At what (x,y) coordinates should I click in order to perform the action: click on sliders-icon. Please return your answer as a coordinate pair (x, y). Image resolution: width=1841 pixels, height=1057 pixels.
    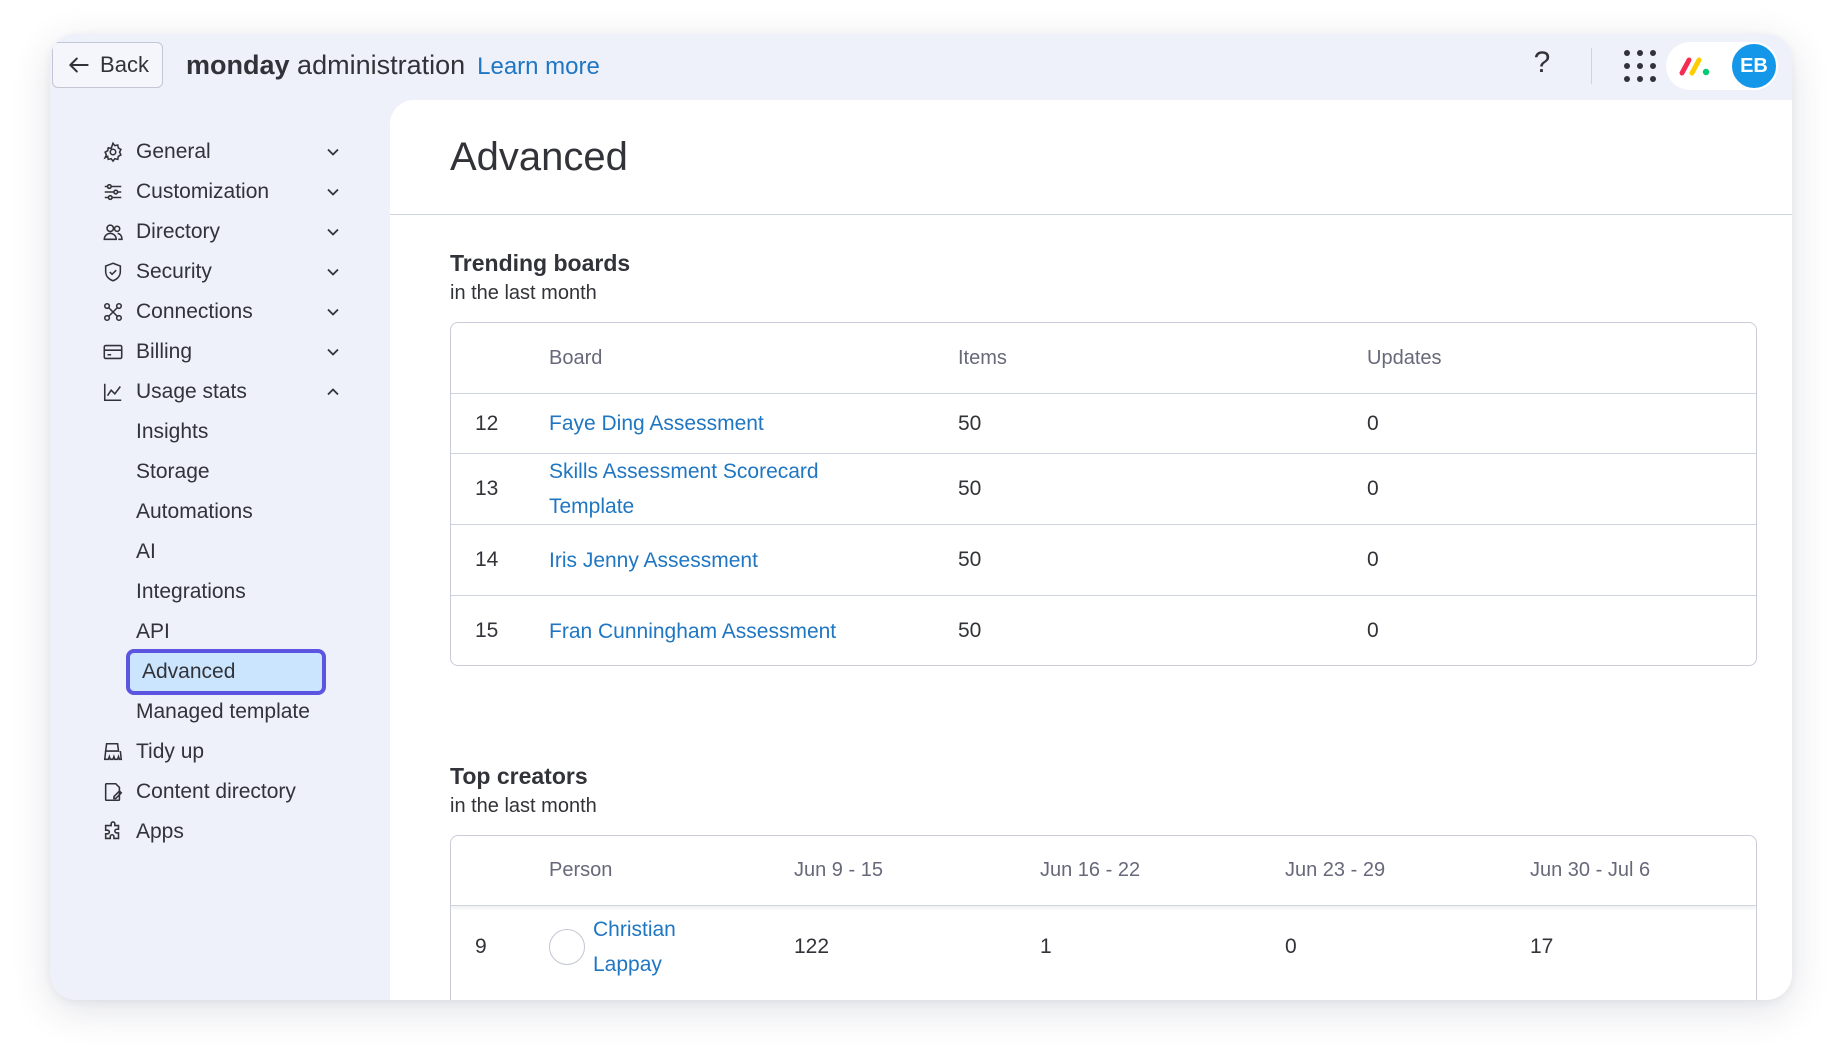
    Looking at the image, I should click on (113, 192).